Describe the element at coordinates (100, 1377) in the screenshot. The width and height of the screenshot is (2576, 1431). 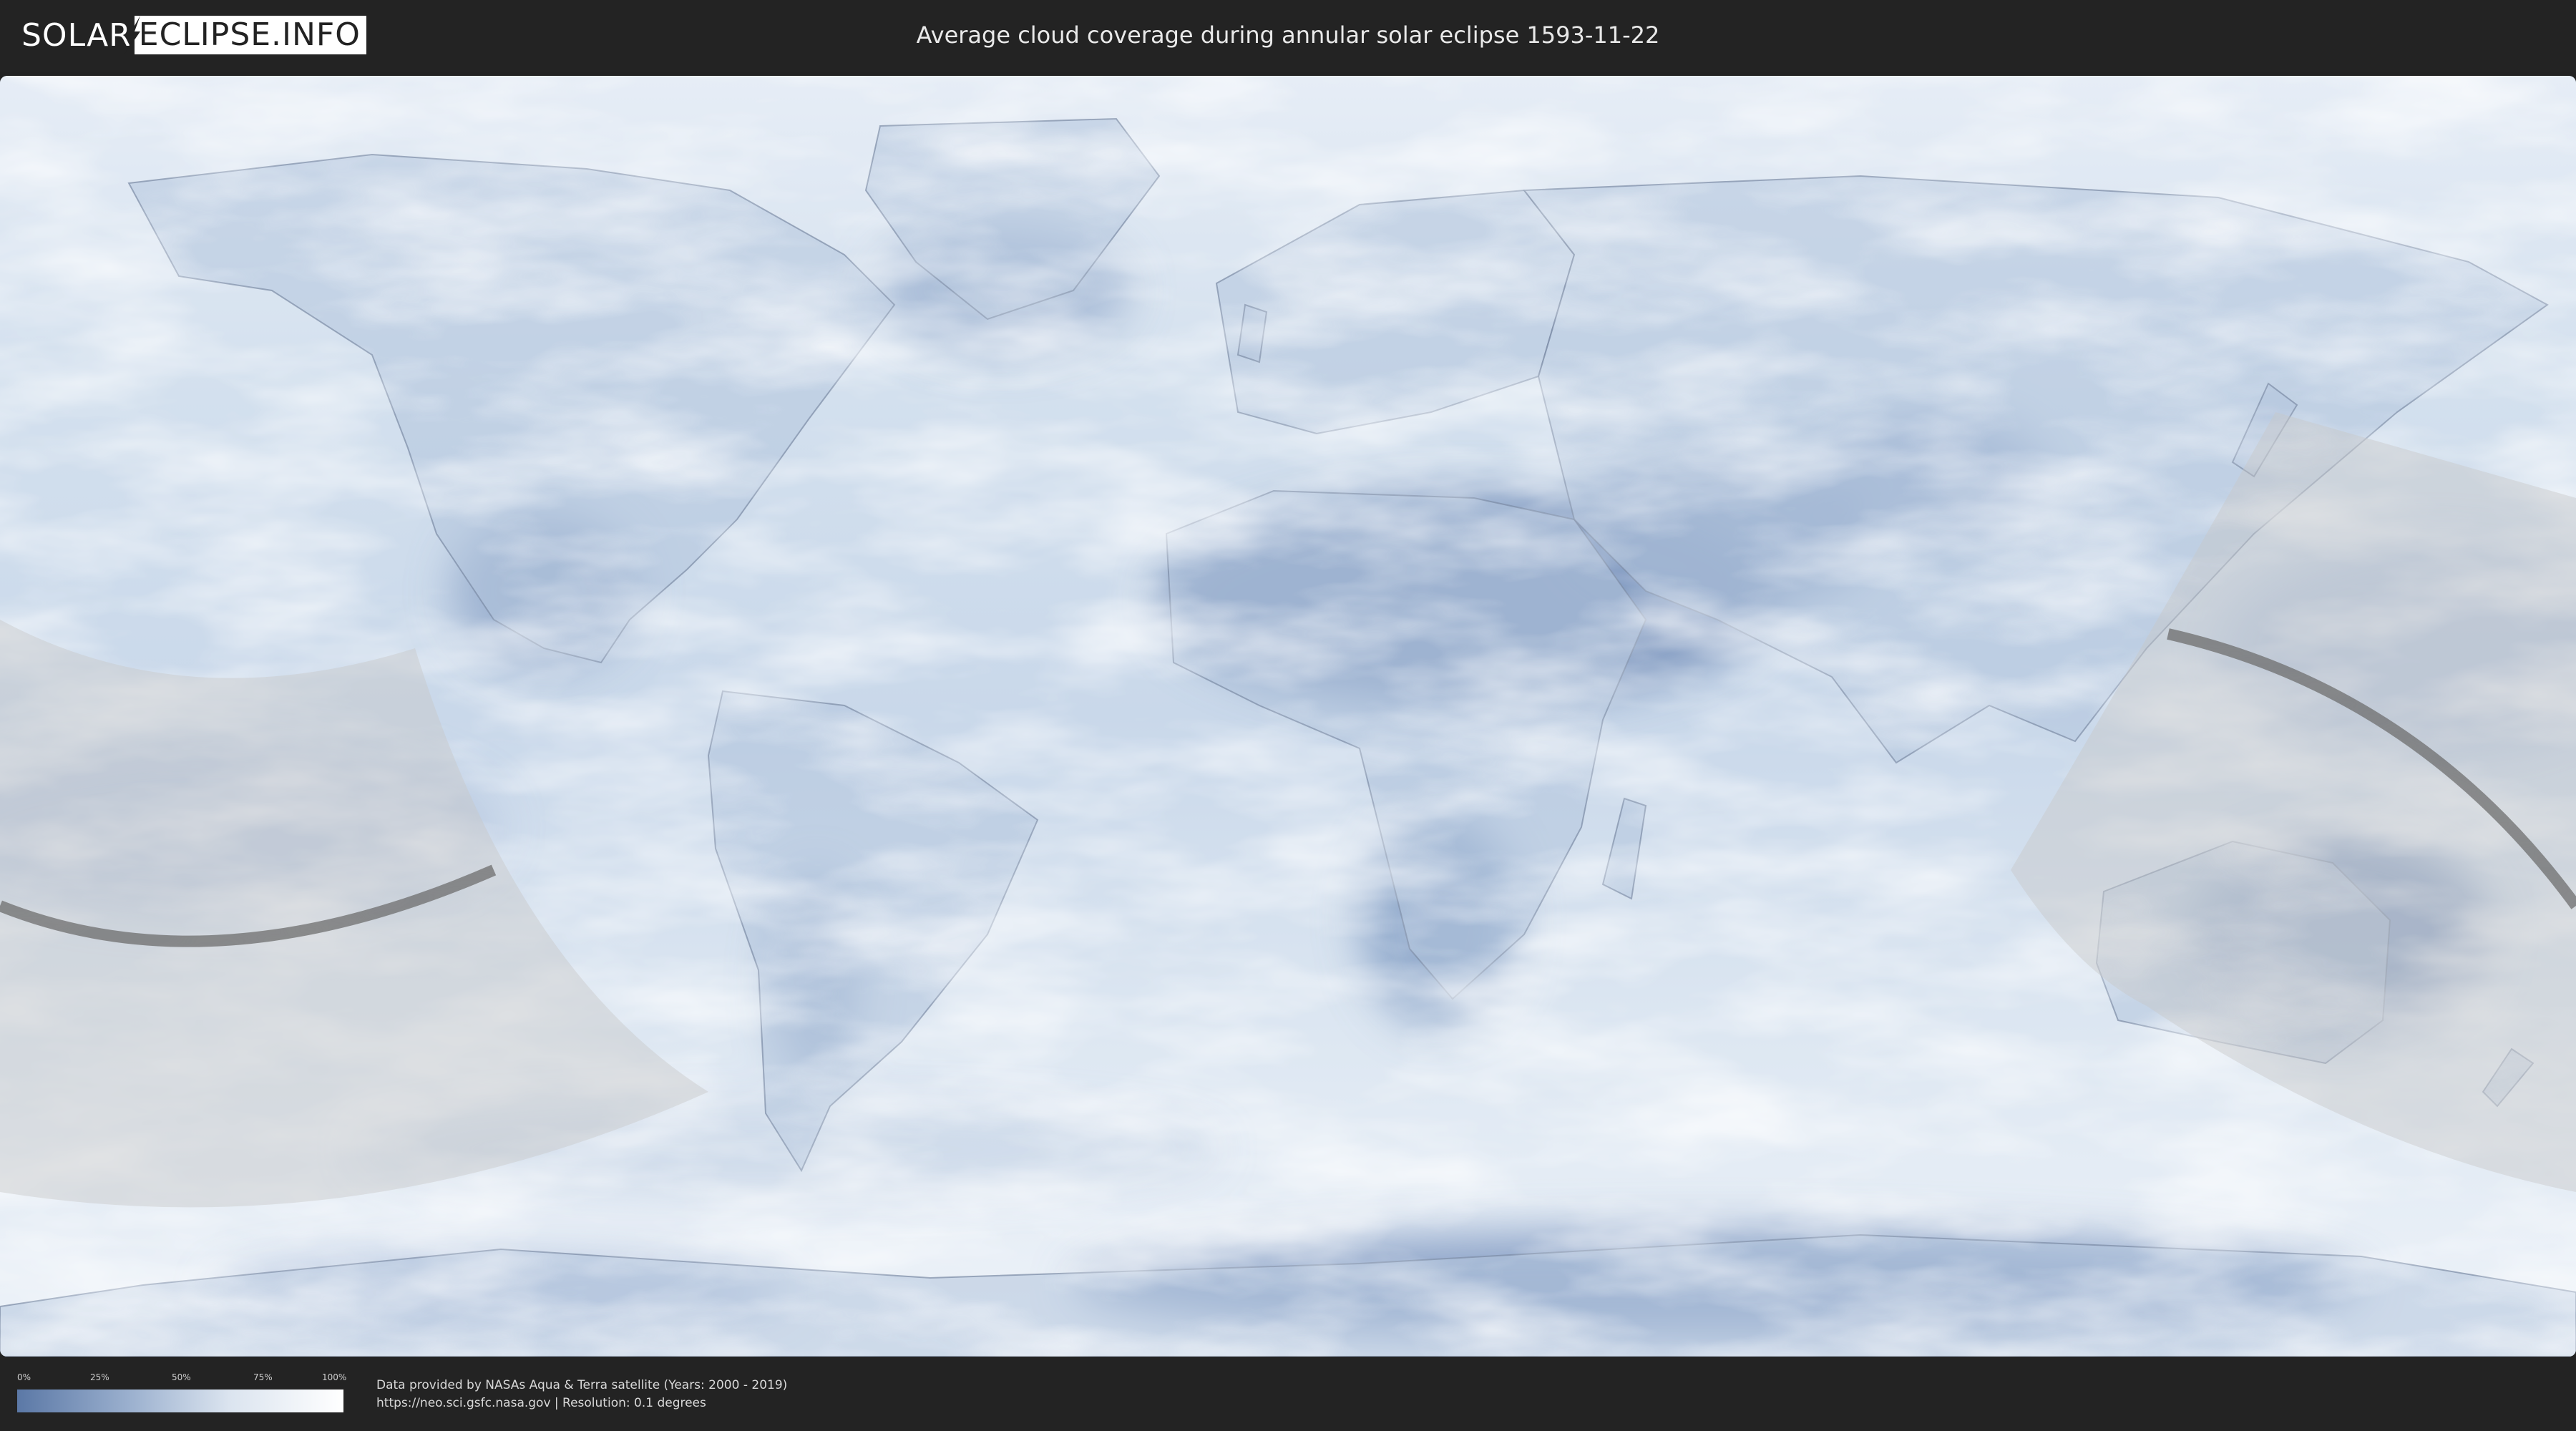
I see `legend-tick-25: 25%` at that location.